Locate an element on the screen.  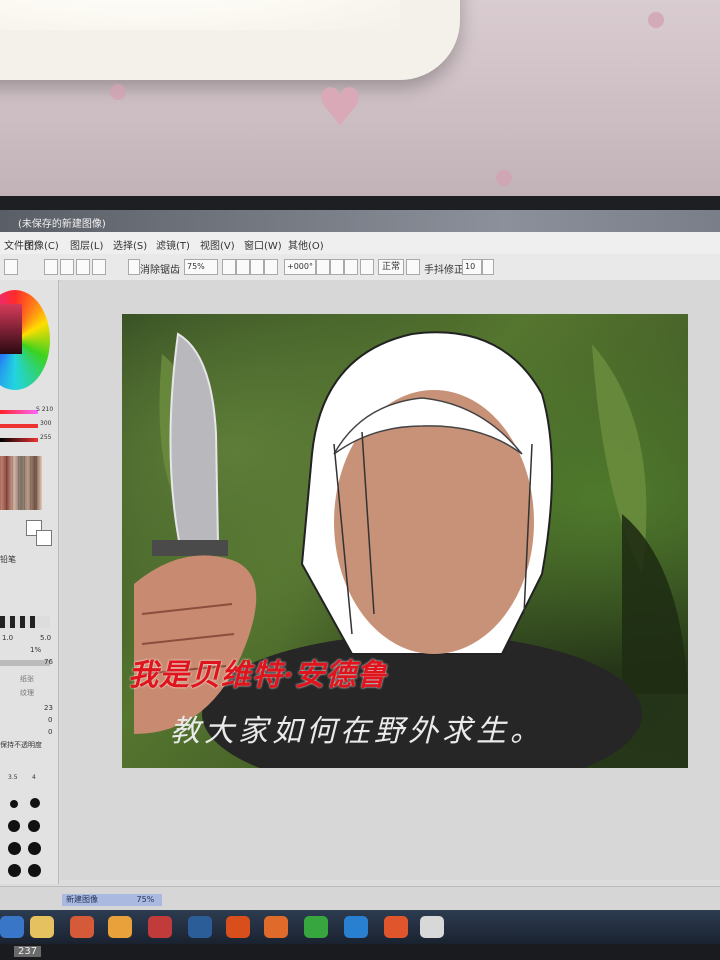
caption-white: 教大家如何在野外求生。 is located at coordinates (357, 731).